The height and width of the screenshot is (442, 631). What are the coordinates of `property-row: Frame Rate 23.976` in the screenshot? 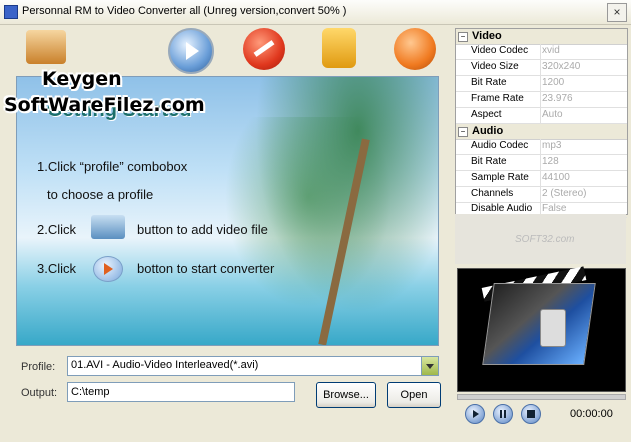 It's located at (541, 100).